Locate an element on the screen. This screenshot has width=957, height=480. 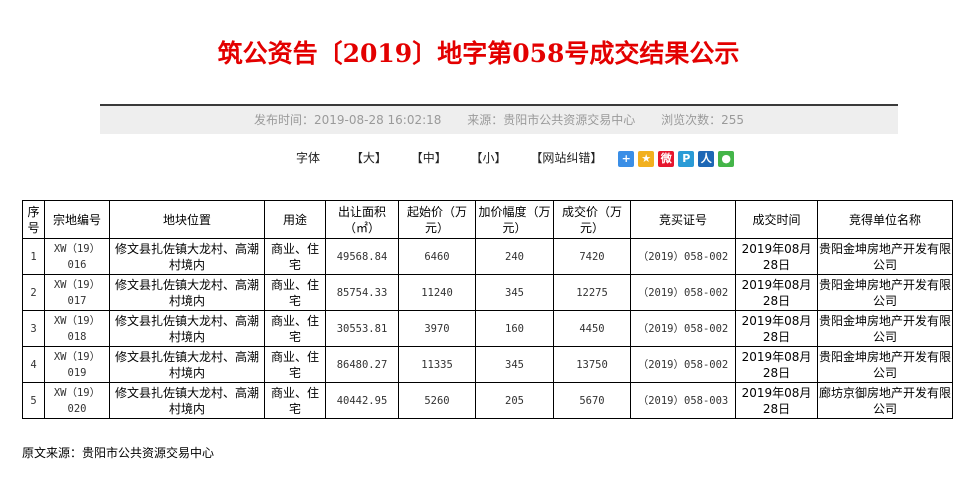
cell-start-price: 11240 is located at coordinates (437, 292).